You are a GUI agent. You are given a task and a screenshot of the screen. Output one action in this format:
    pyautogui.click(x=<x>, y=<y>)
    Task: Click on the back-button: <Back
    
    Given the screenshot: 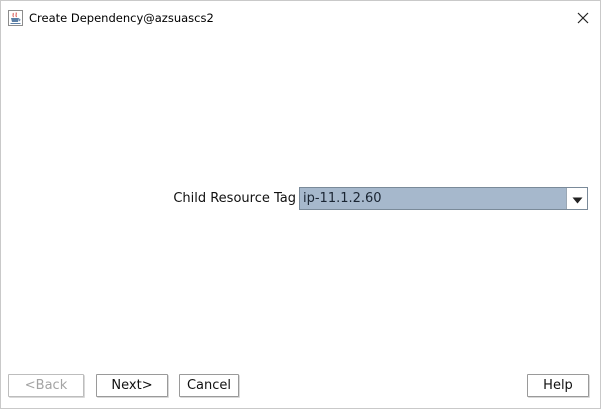 What is the action you would take?
    pyautogui.click(x=46, y=385)
    